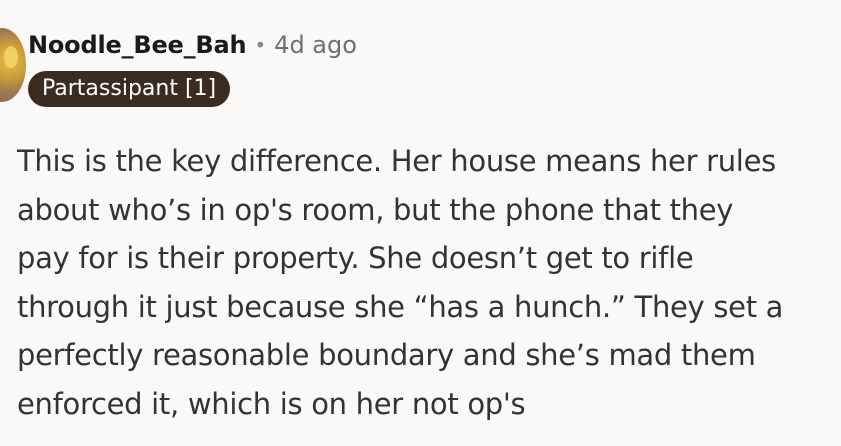 This screenshot has height=446, width=841. I want to click on comment-header: Noodle_Bee_Bah • 4d ago, so click(192, 45).